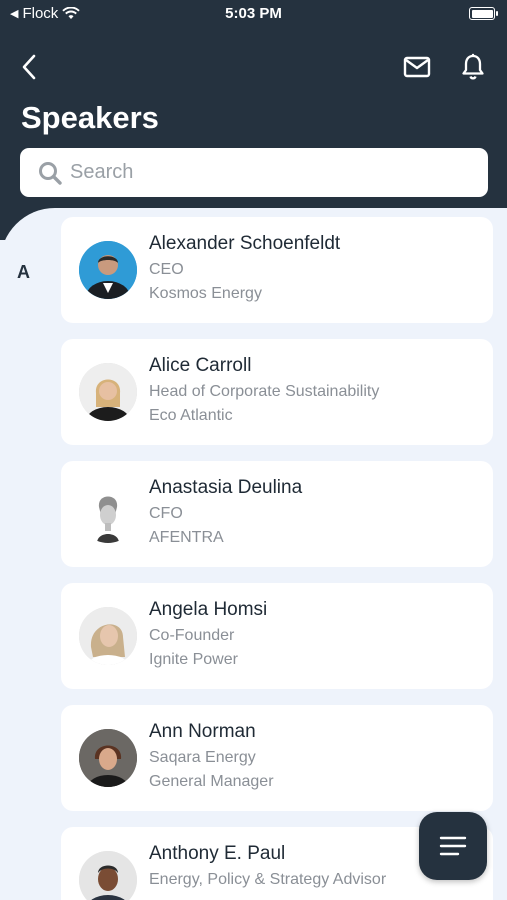 The height and width of the screenshot is (900, 507). I want to click on menu-icon, so click(453, 846).